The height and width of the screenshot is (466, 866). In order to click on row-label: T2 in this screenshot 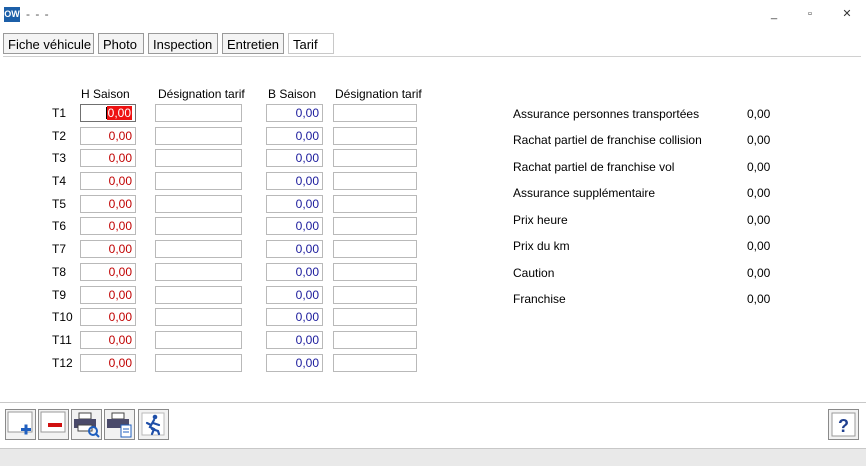, I will do `click(59, 136)`.